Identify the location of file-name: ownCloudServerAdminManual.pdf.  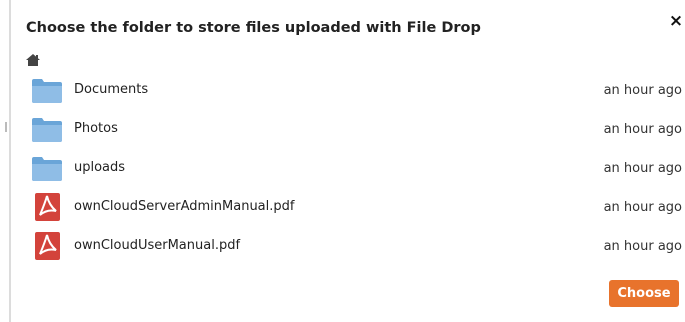
(184, 206).